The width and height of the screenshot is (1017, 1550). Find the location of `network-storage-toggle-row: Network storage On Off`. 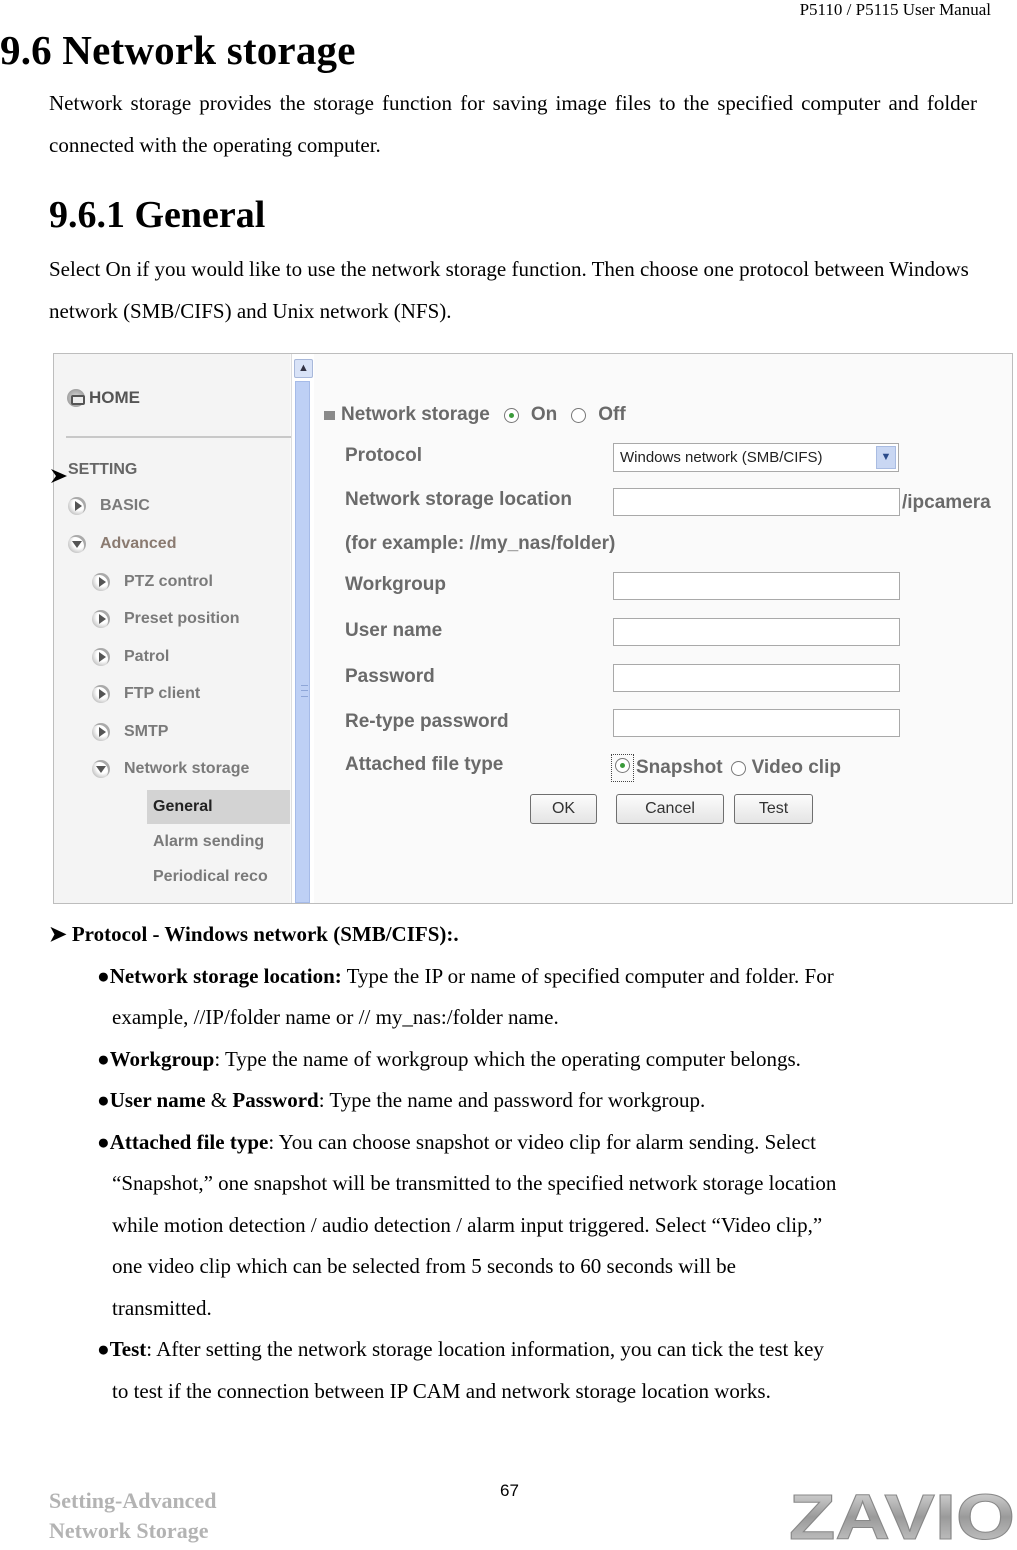

network-storage-toggle-row: Network storage On Off is located at coordinates (475, 415).